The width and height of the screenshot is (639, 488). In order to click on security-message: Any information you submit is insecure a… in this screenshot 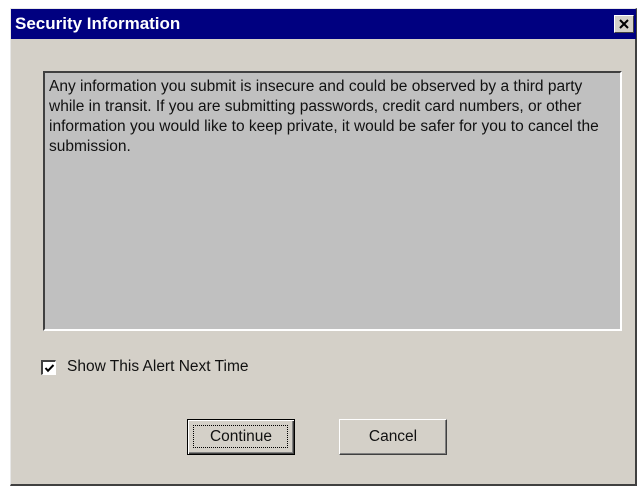, I will do `click(324, 116)`.